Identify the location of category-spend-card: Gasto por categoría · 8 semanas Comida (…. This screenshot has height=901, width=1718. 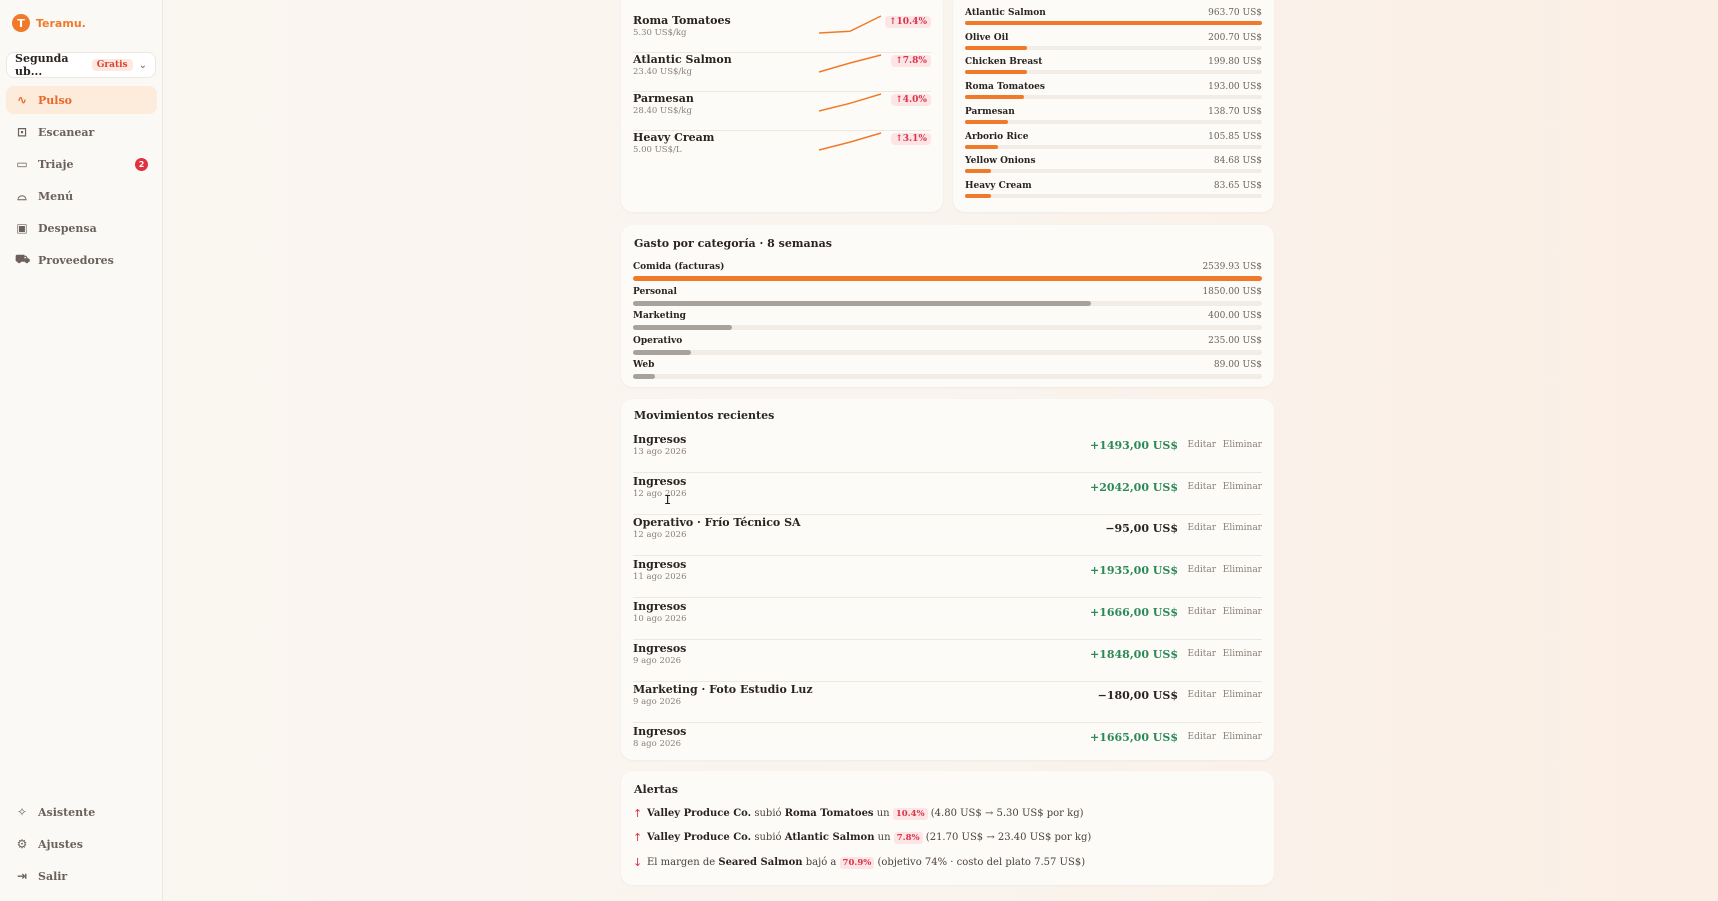
(947, 306).